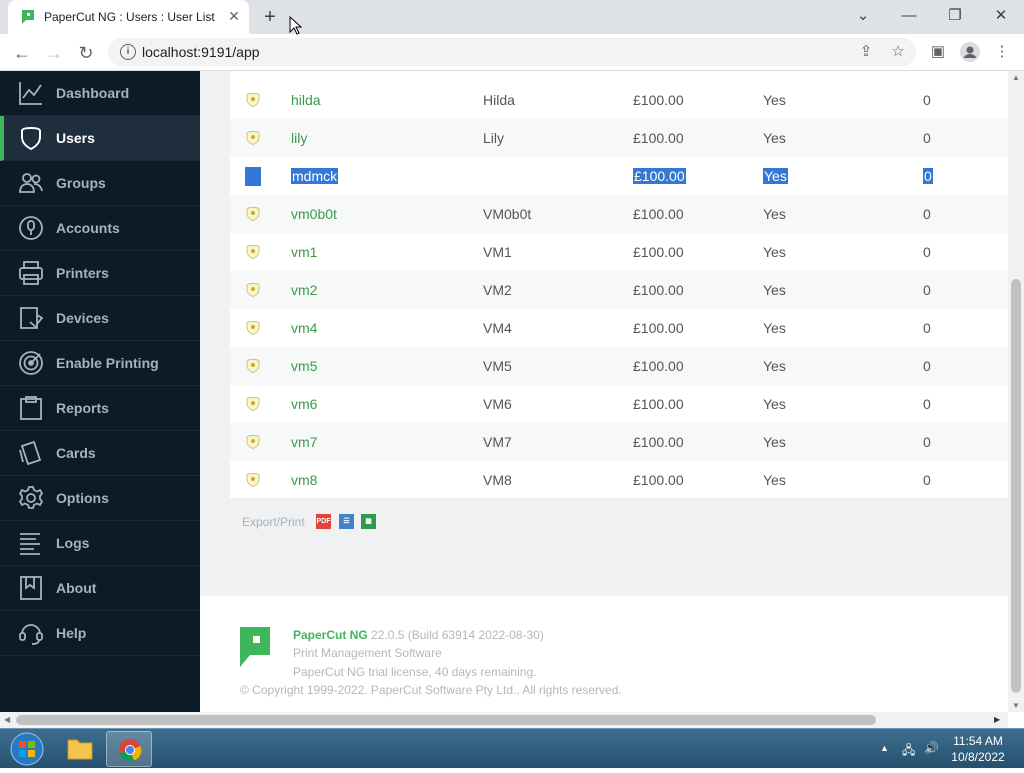 This screenshot has height=773, width=1024. Describe the element at coordinates (1016, 705) in the screenshot. I see `scroll-down-icon: ▼` at that location.